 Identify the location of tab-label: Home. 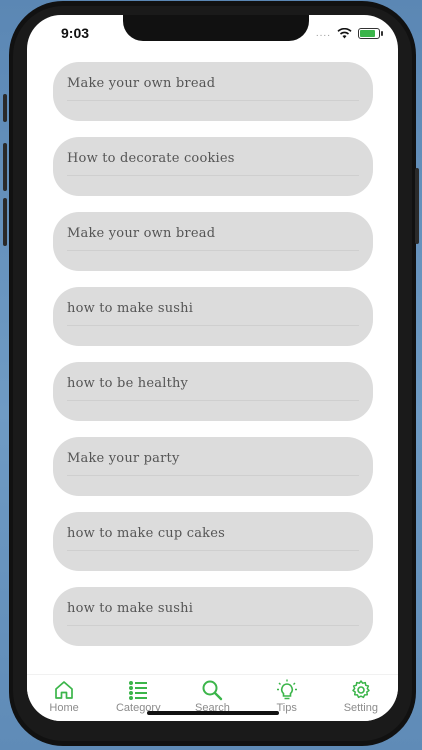
(64, 708).